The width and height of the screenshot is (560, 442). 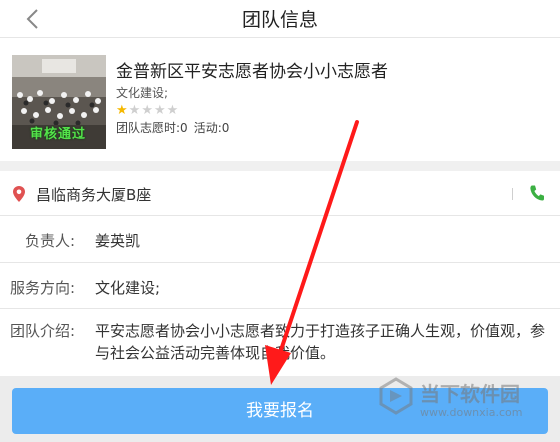 What do you see at coordinates (19, 194) in the screenshot?
I see `map-pin-icon` at bounding box center [19, 194].